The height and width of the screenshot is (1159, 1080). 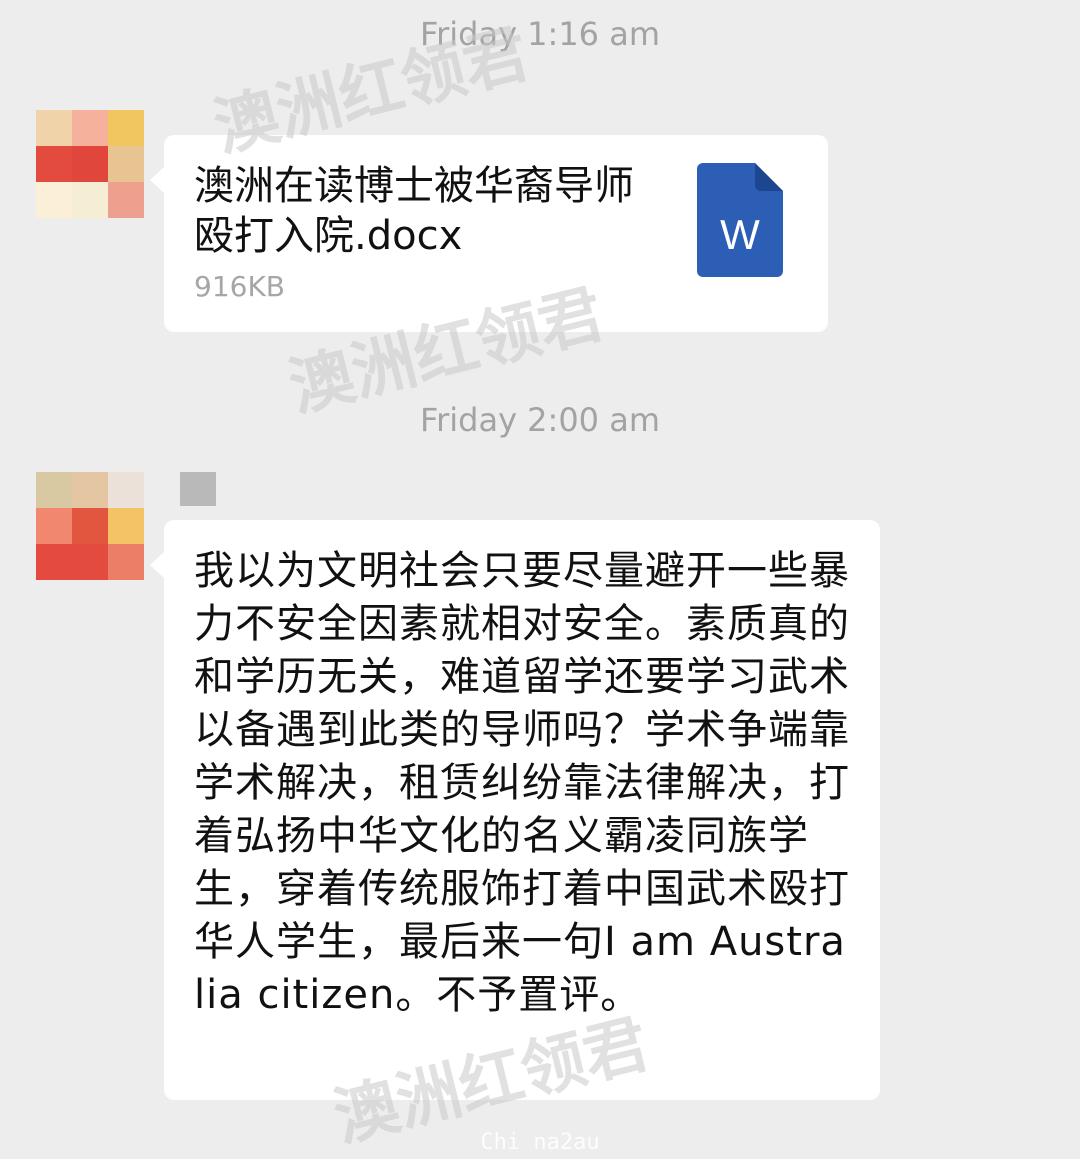 I want to click on word-document-icon: W, so click(x=740, y=220).